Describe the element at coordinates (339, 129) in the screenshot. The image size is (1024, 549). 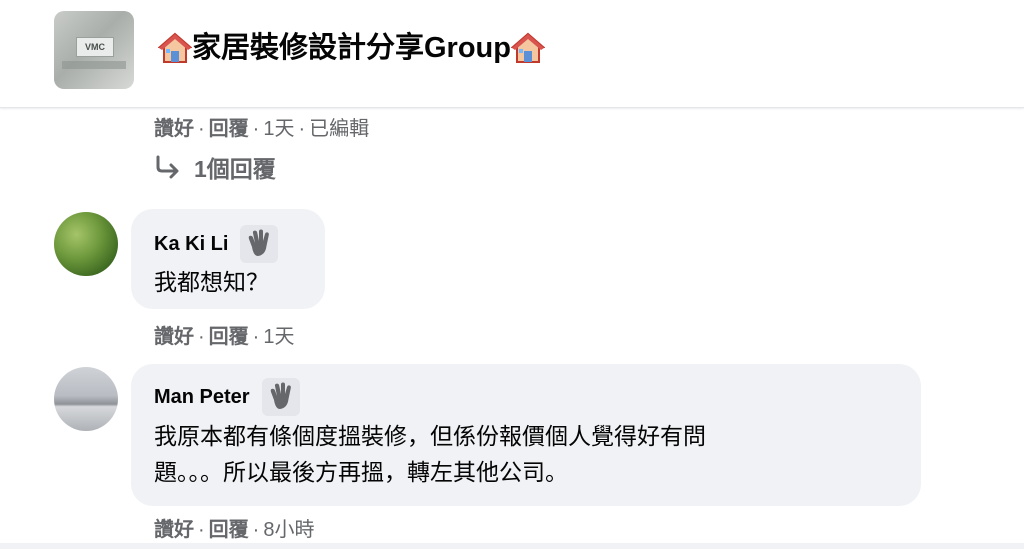
I see `edited-label: 已編輯` at that location.